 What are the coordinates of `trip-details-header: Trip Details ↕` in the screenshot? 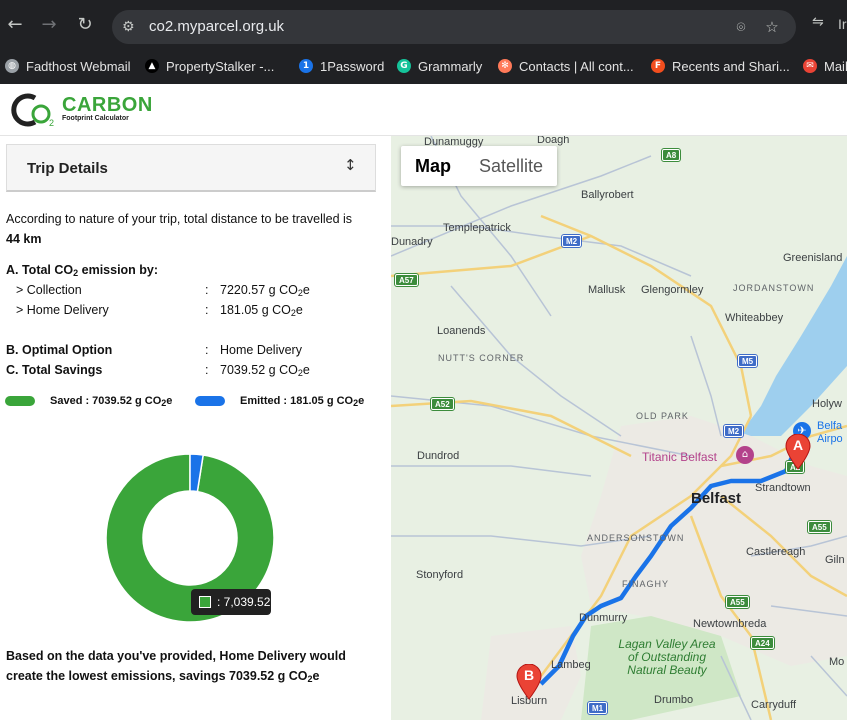 It's located at (191, 168).